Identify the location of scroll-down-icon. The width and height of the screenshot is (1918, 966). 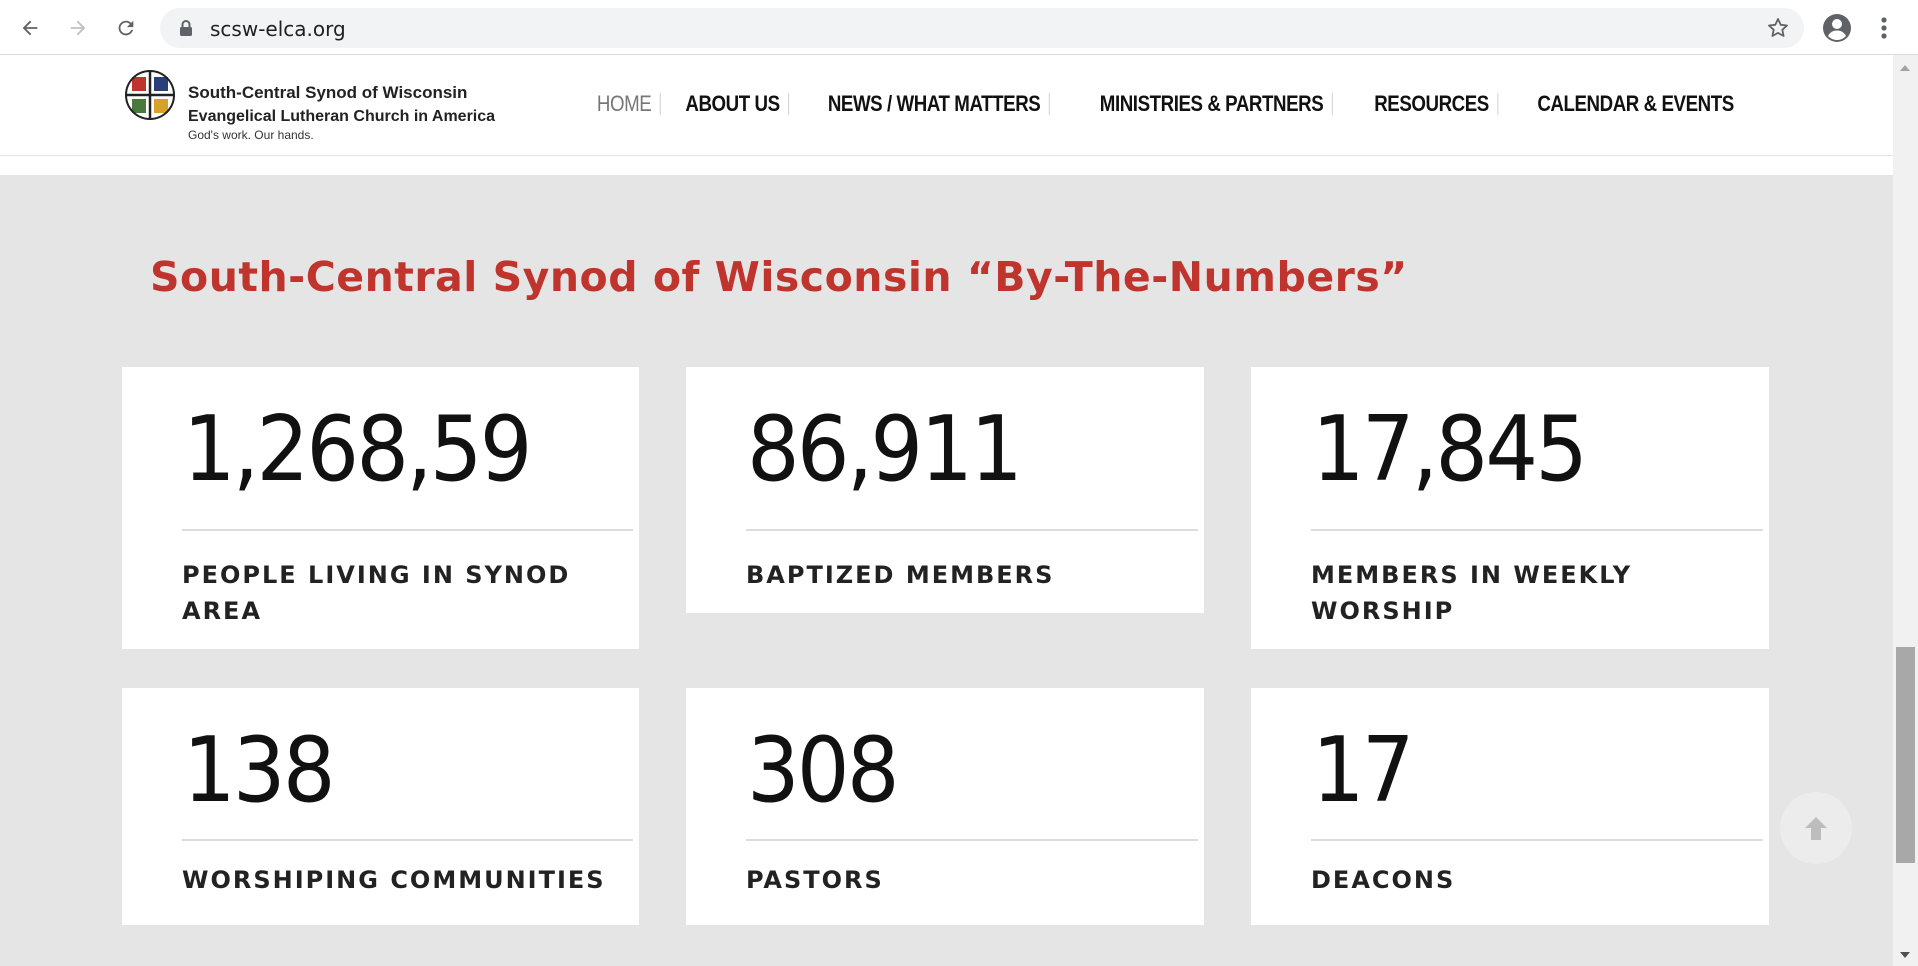
(1905, 955).